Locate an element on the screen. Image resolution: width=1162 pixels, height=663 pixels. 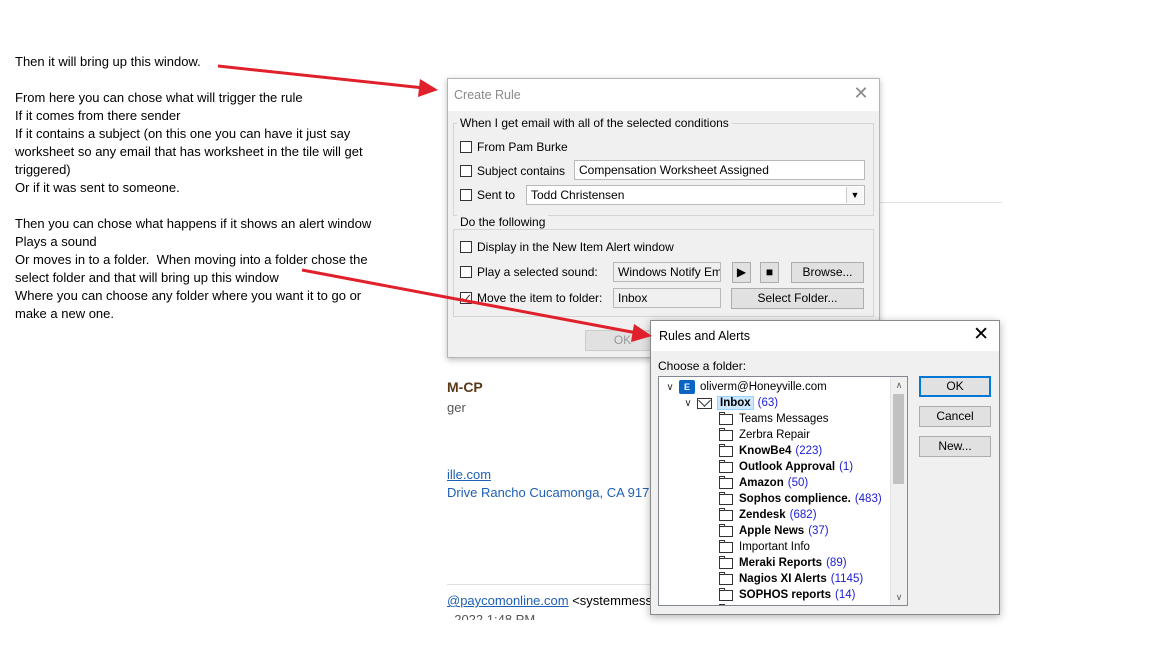
arrow-to-create-rule is located at coordinates (327, 80).